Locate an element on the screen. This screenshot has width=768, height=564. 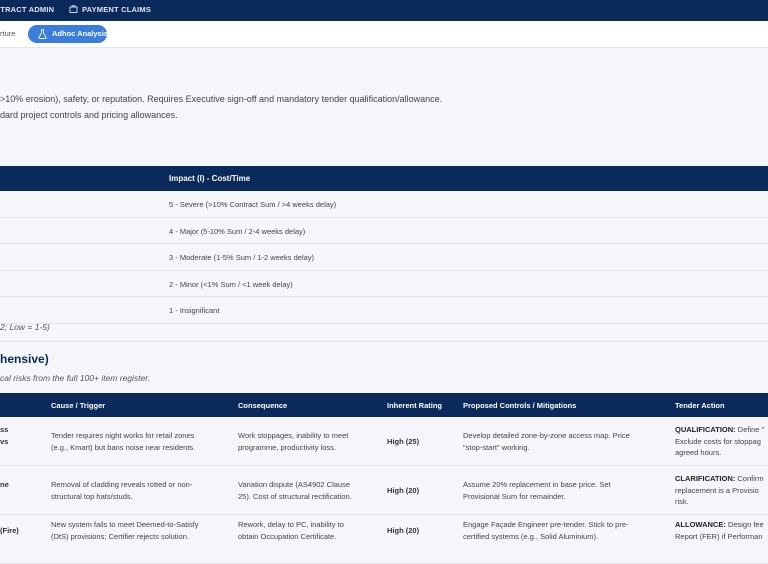
action-type-label: QUALIFICATION: is located at coordinates (705, 429).